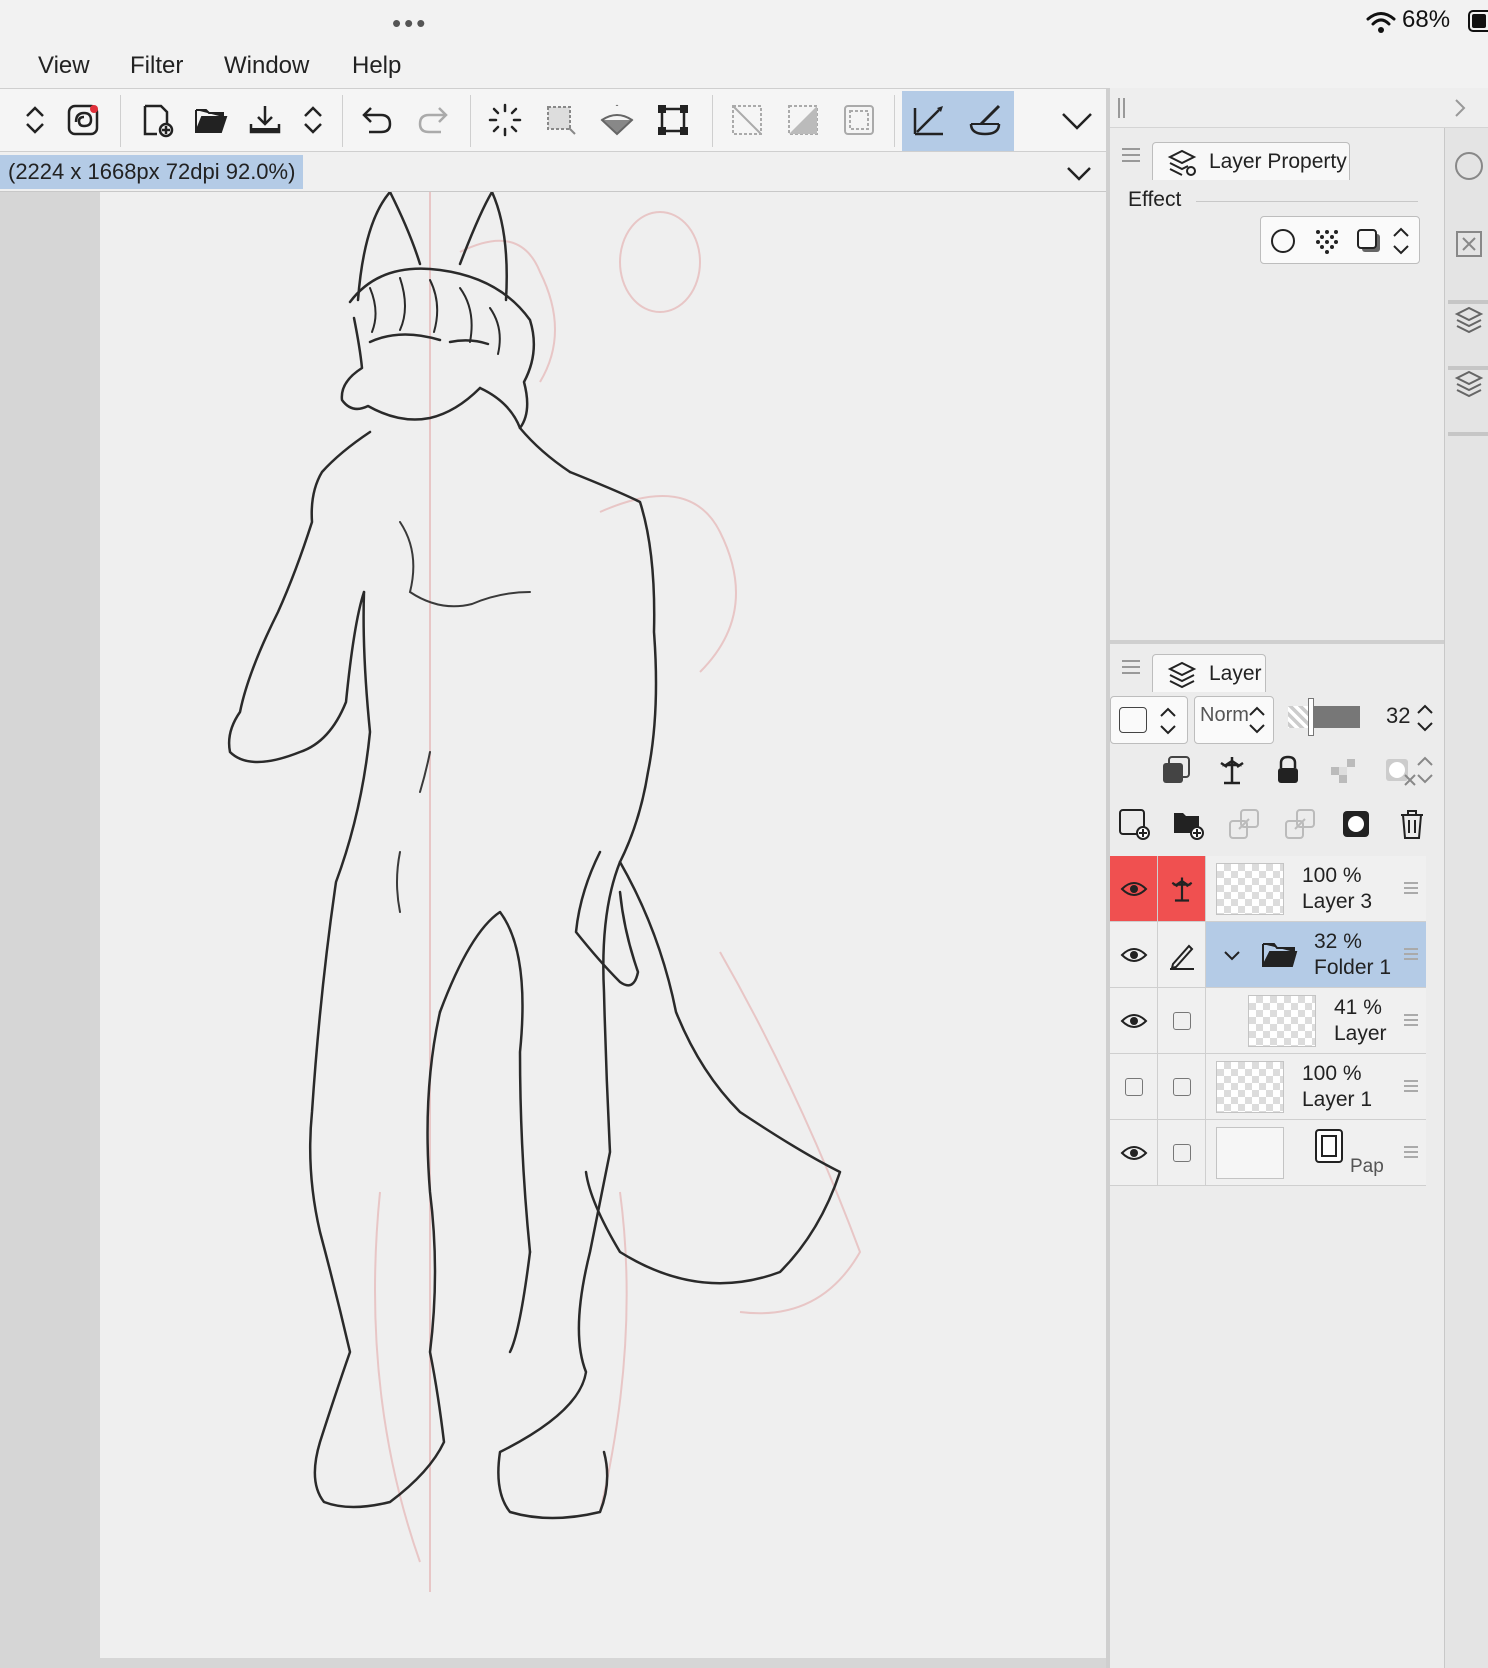 Image resolution: width=1488 pixels, height=1668 pixels. What do you see at coordinates (985, 120) in the screenshot?
I see `brush-icon` at bounding box center [985, 120].